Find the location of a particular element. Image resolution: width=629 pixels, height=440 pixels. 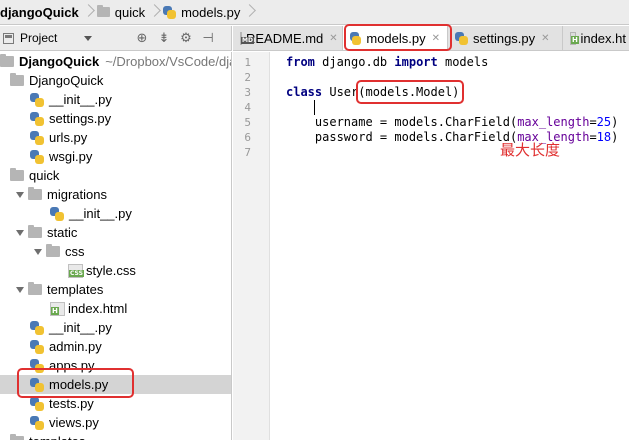

project-view-icon is located at coordinates (8, 38).